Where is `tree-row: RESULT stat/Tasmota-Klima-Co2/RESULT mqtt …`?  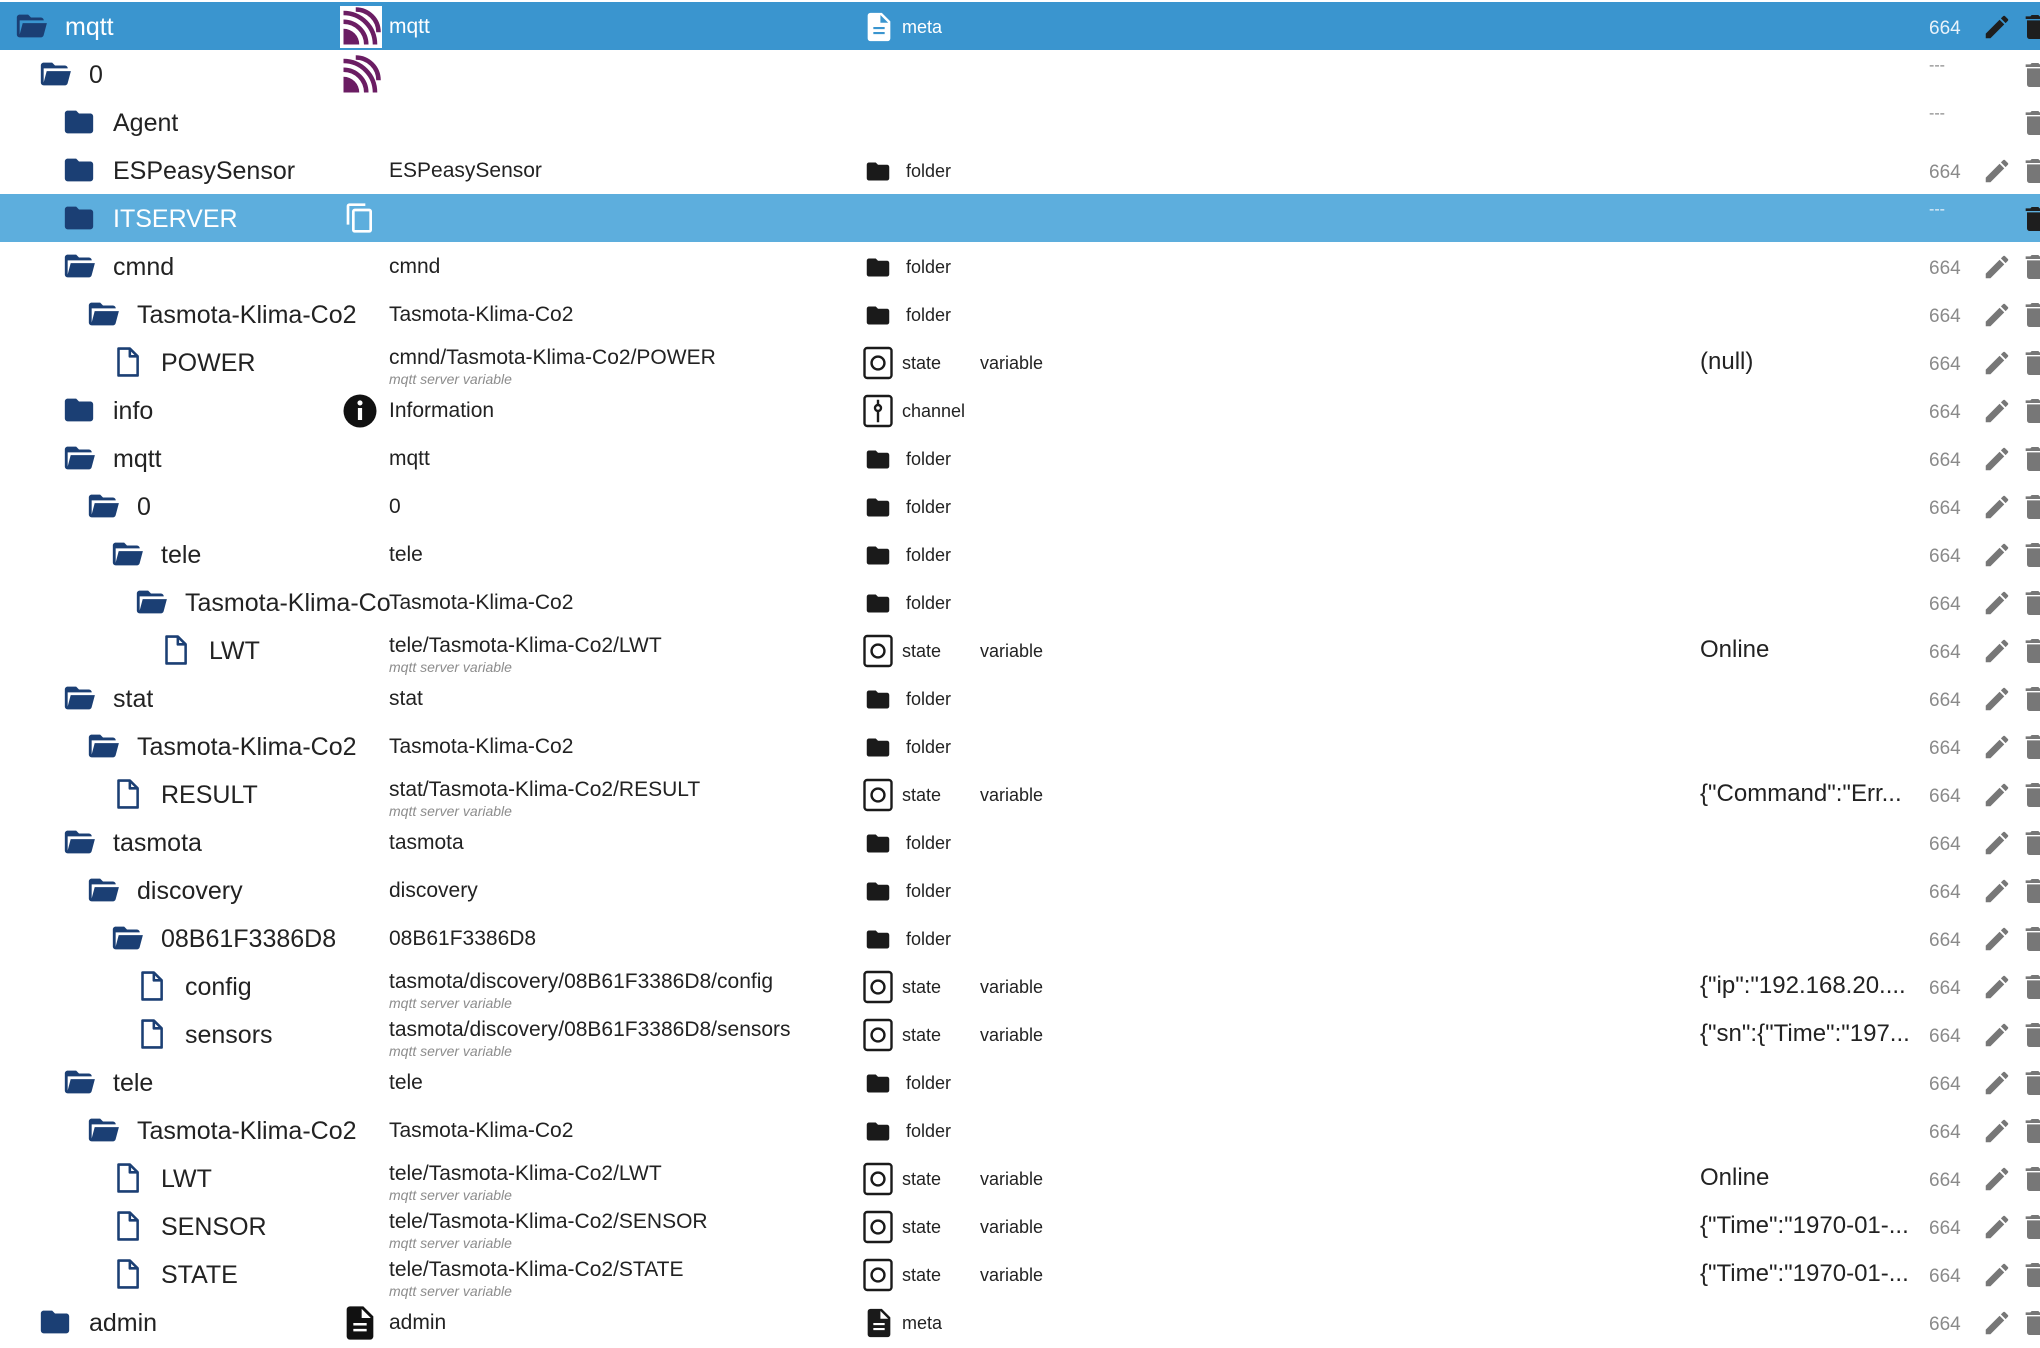 tree-row: RESULT stat/Tasmota-Klima-Co2/RESULT mqtt … is located at coordinates (1020, 794).